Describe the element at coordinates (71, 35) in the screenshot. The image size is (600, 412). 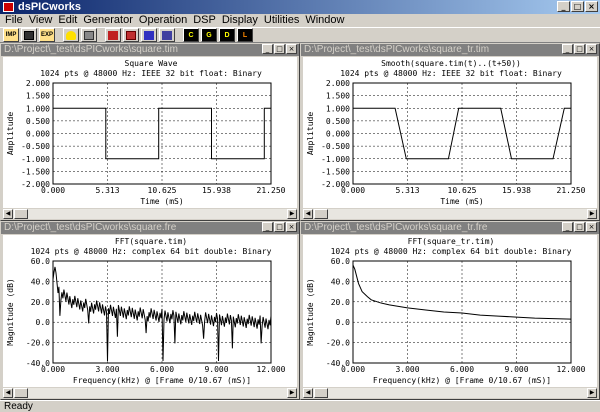
I see `help-button` at that location.